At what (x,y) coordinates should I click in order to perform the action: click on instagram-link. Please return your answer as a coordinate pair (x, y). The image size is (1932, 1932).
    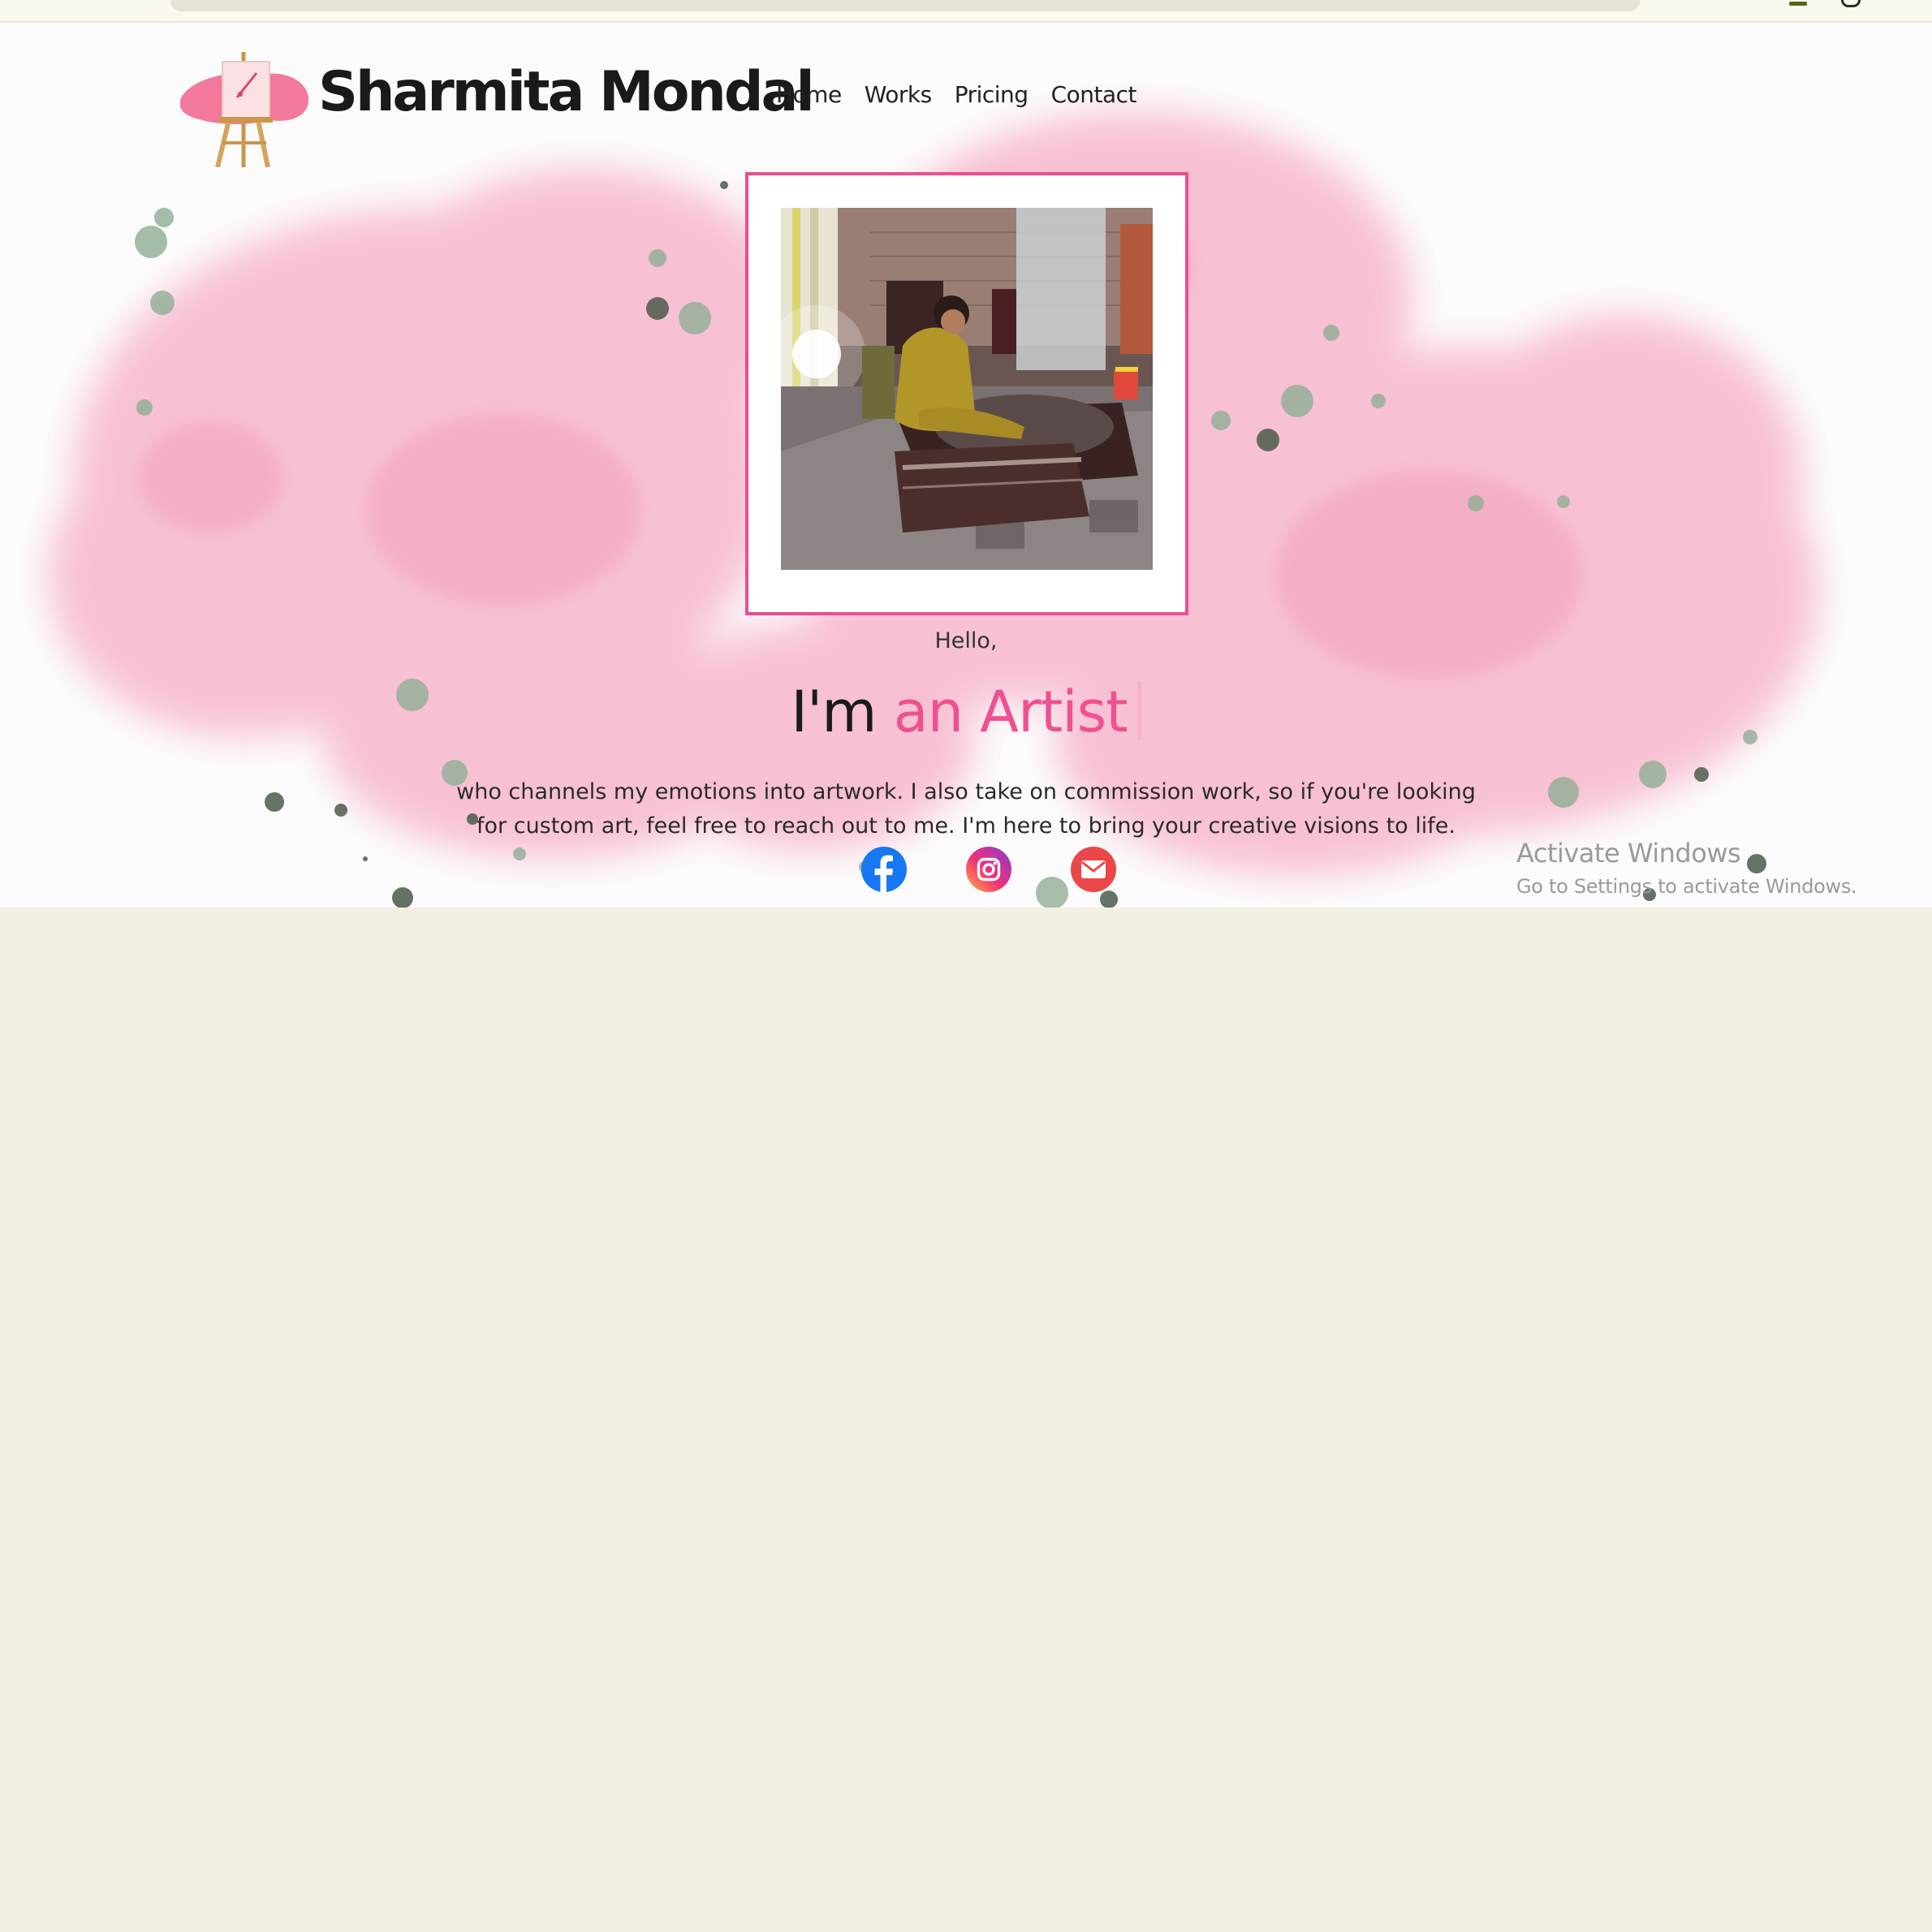
    Looking at the image, I should click on (988, 869).